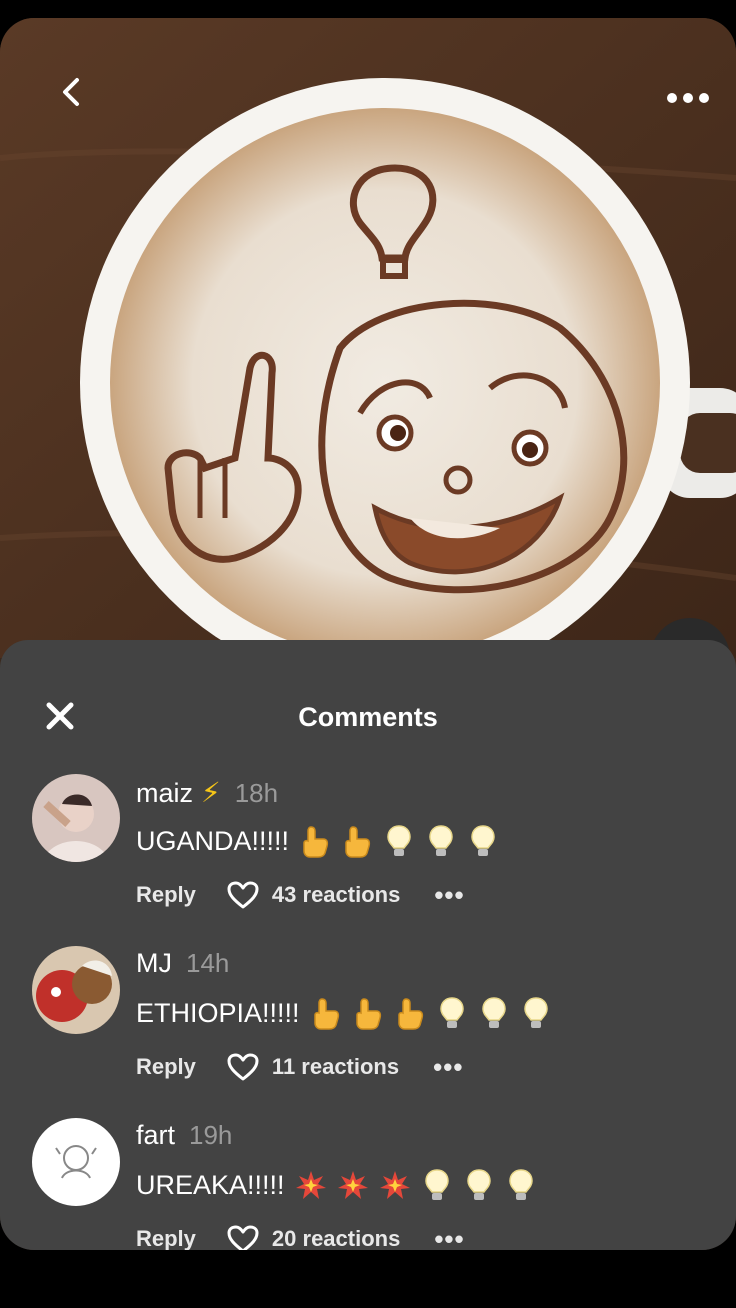 This screenshot has height=1308, width=736. Describe the element at coordinates (336, 1238) in the screenshot. I see `reactions-count: 20 reactions` at that location.